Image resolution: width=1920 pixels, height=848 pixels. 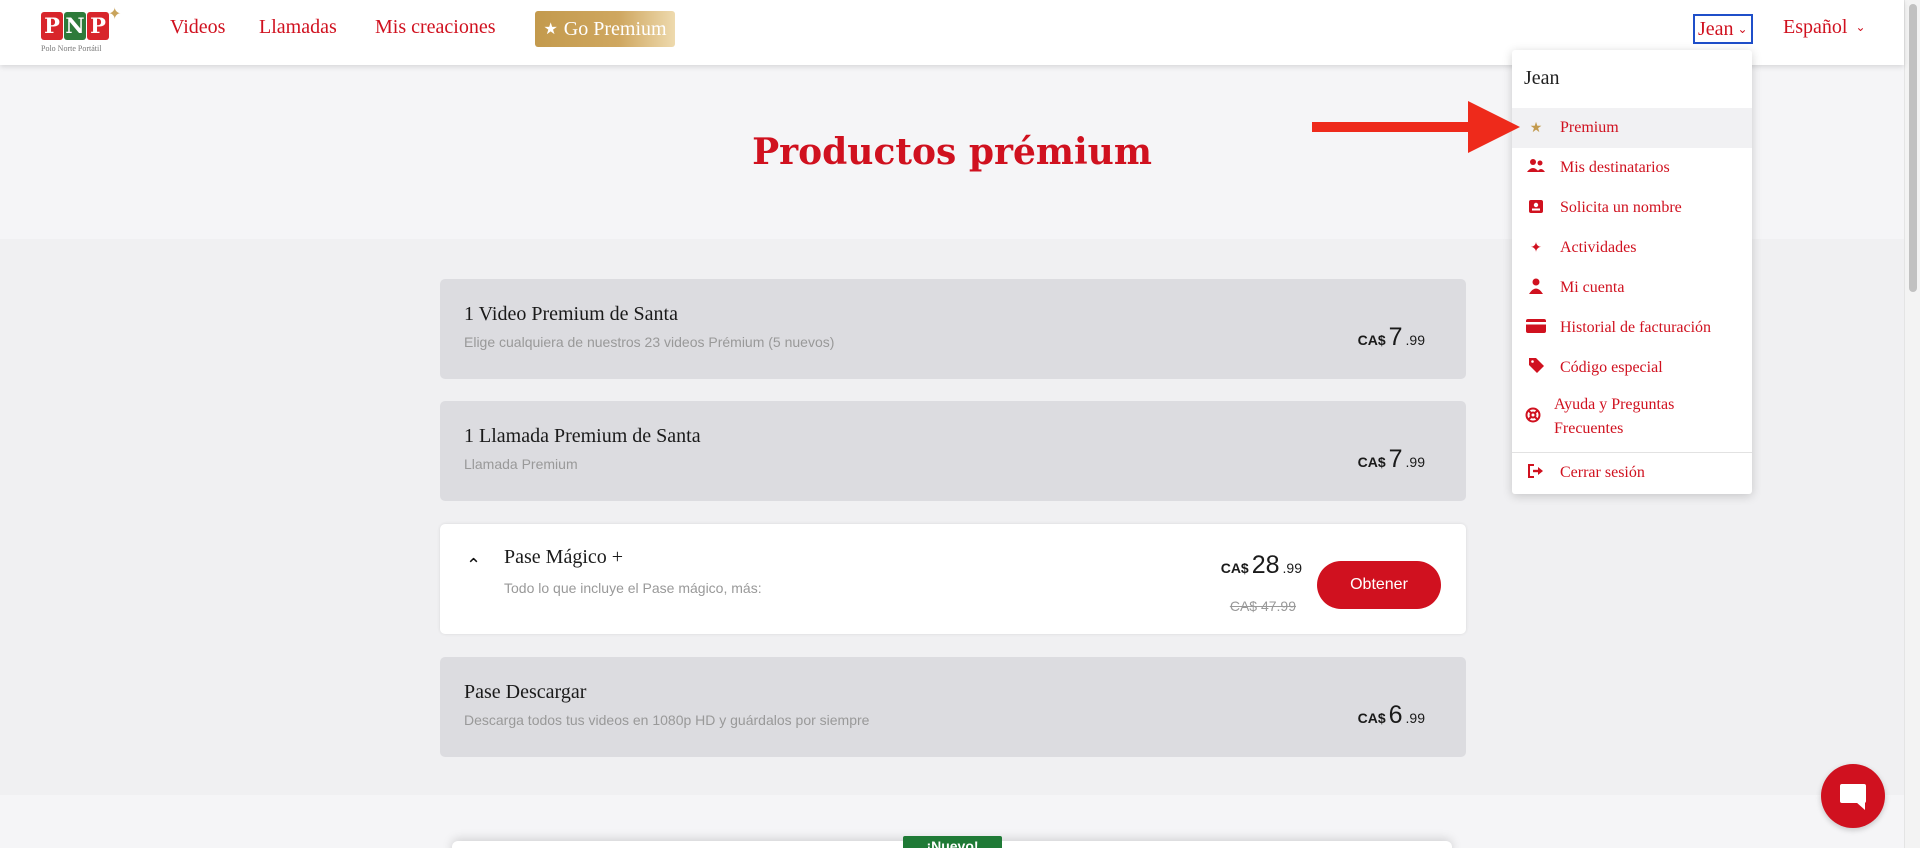 I want to click on menu-item-mi-cuenta: Mi cuenta, so click(x=1632, y=288).